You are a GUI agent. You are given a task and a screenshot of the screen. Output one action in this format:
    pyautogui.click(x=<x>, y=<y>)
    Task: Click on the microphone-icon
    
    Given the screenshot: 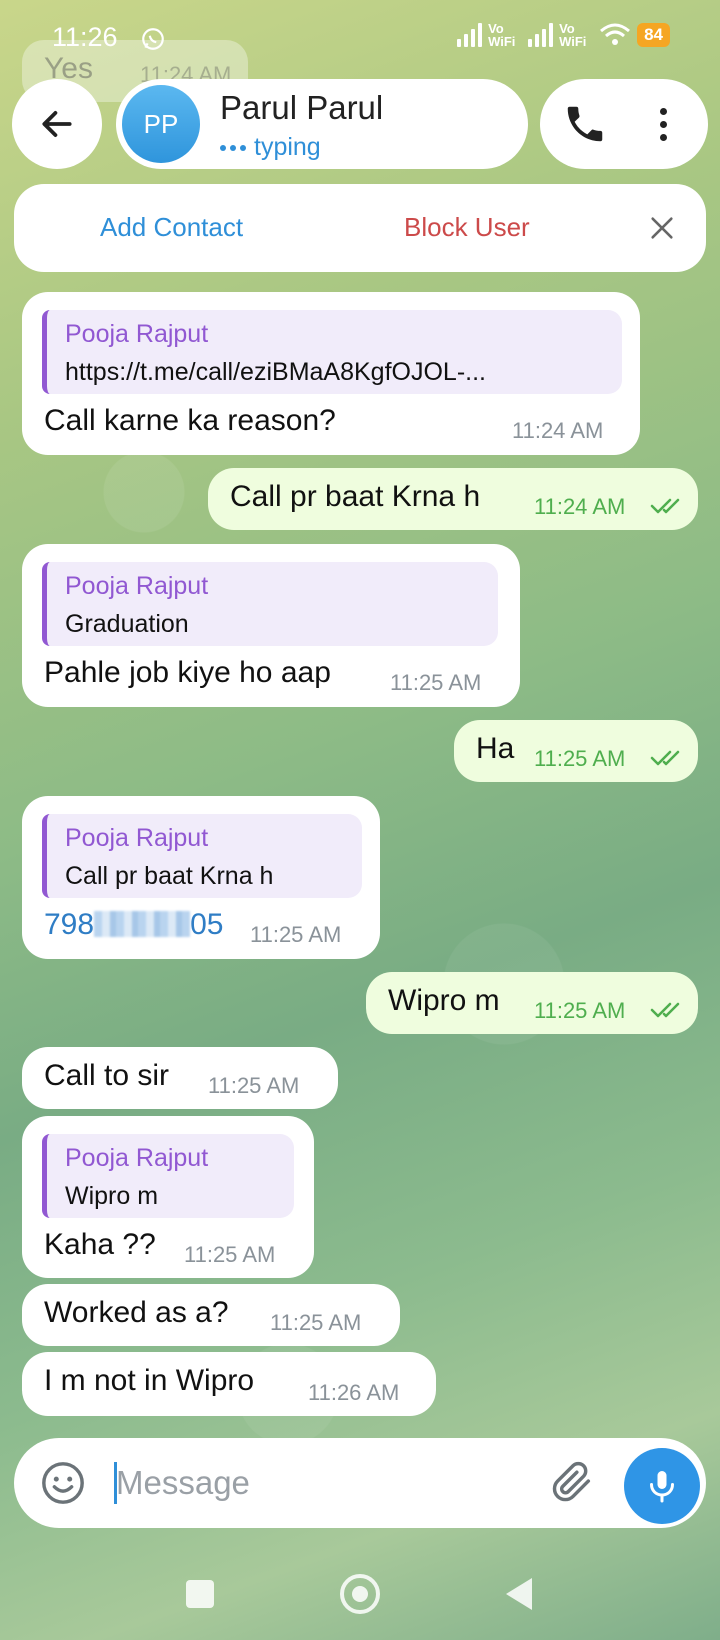 What is the action you would take?
    pyautogui.click(x=662, y=1487)
    